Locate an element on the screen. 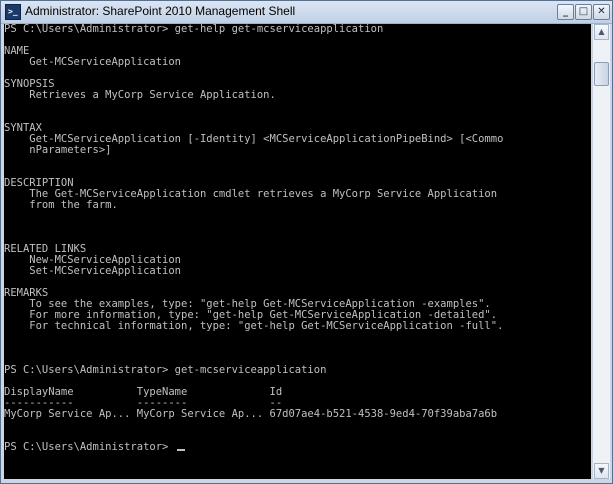 The image size is (613, 484). maximize-button: □ is located at coordinates (583, 12).